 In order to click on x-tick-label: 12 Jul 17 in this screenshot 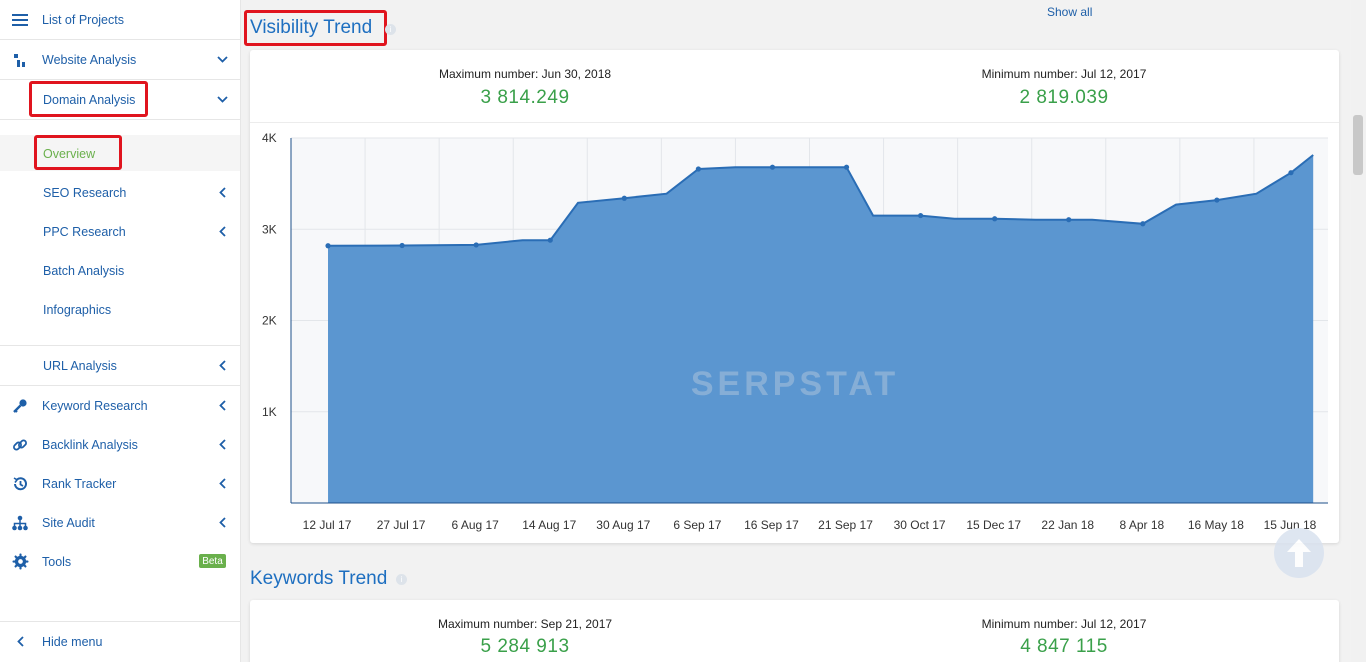, I will do `click(327, 525)`.